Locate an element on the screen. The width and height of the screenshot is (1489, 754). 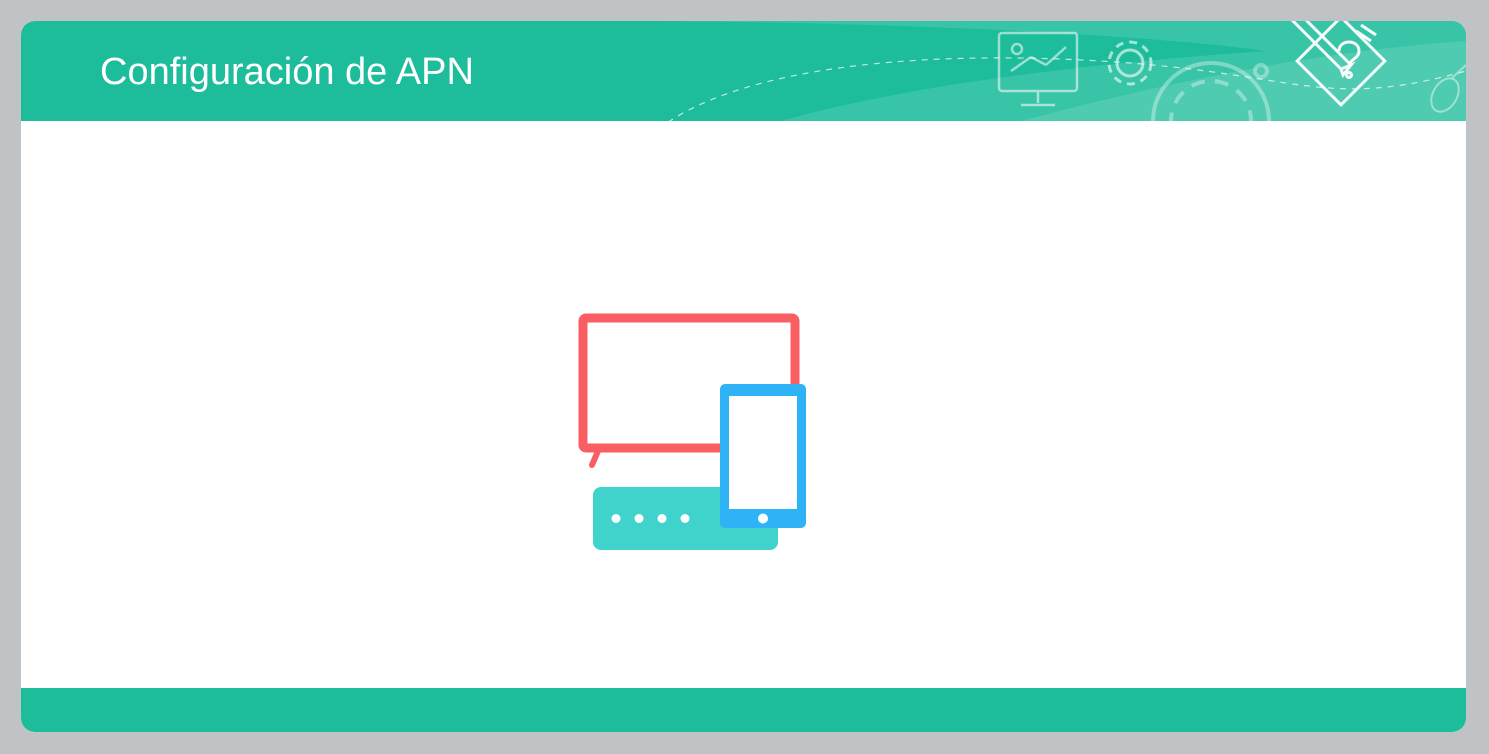
page-title: Configuración de APN is located at coordinates (287, 72).